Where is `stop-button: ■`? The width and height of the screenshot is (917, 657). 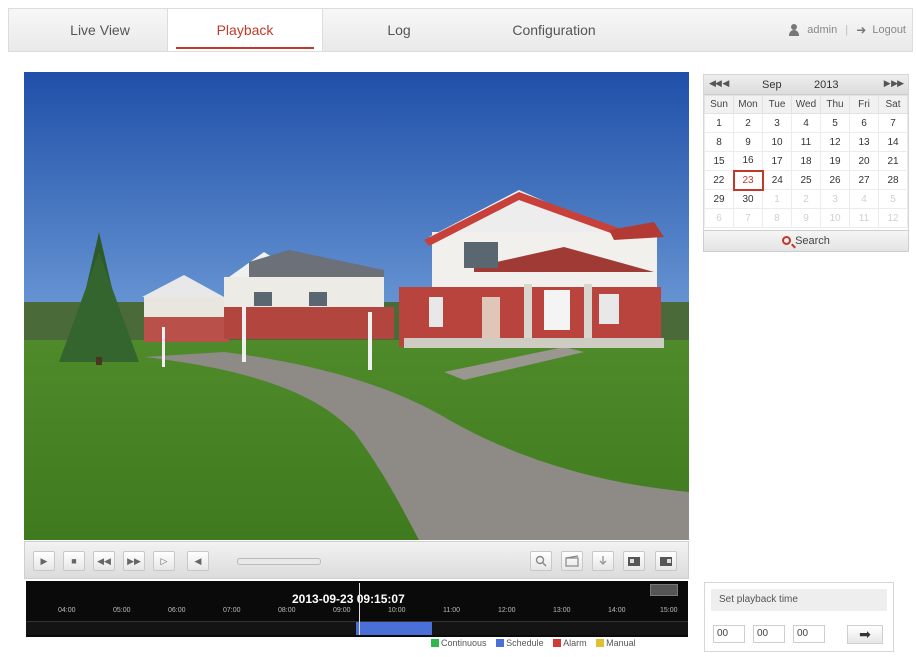
stop-button: ■ is located at coordinates (74, 561).